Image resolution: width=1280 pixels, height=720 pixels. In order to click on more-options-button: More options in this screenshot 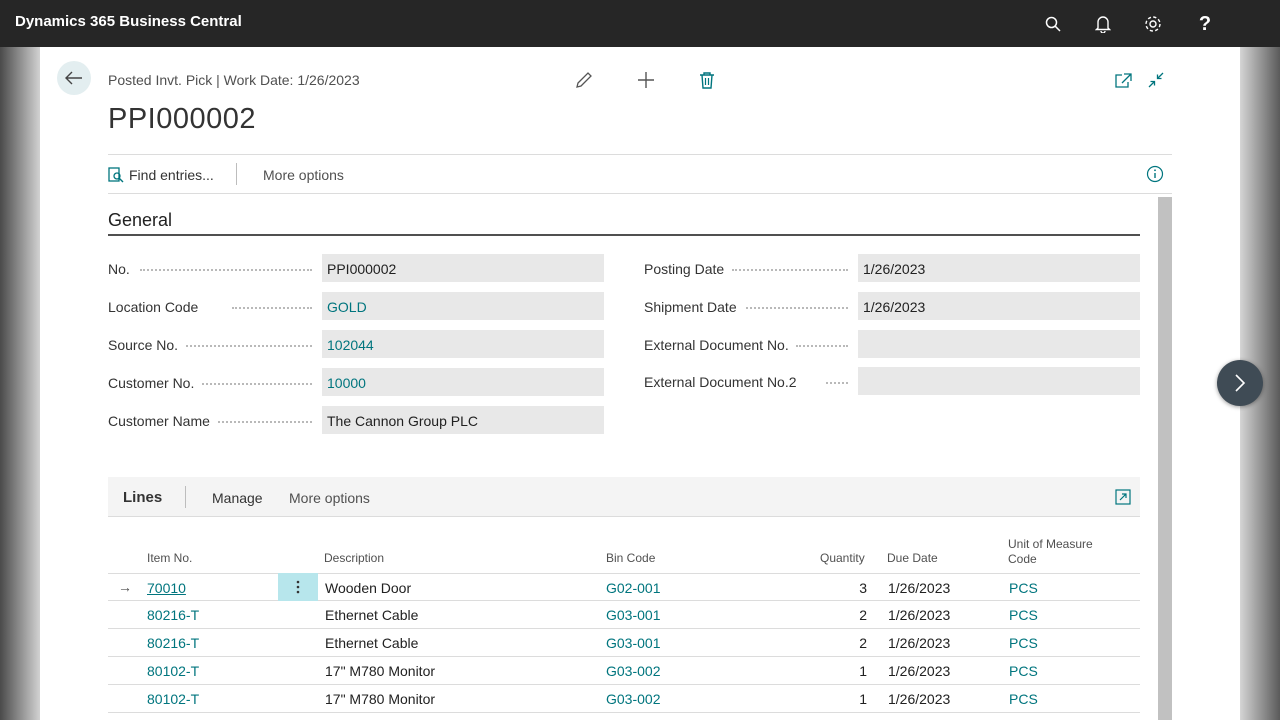, I will do `click(303, 175)`.